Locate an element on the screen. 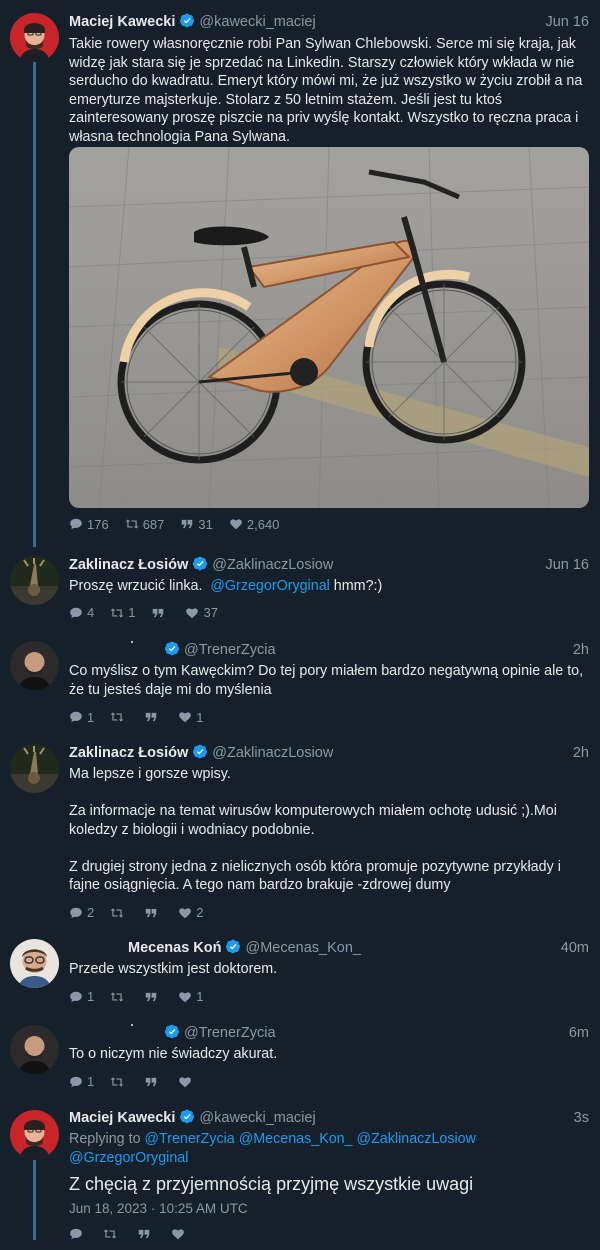 This screenshot has height=1250, width=600. author-handle: @Mecenas_Kon_ is located at coordinates (302, 948).